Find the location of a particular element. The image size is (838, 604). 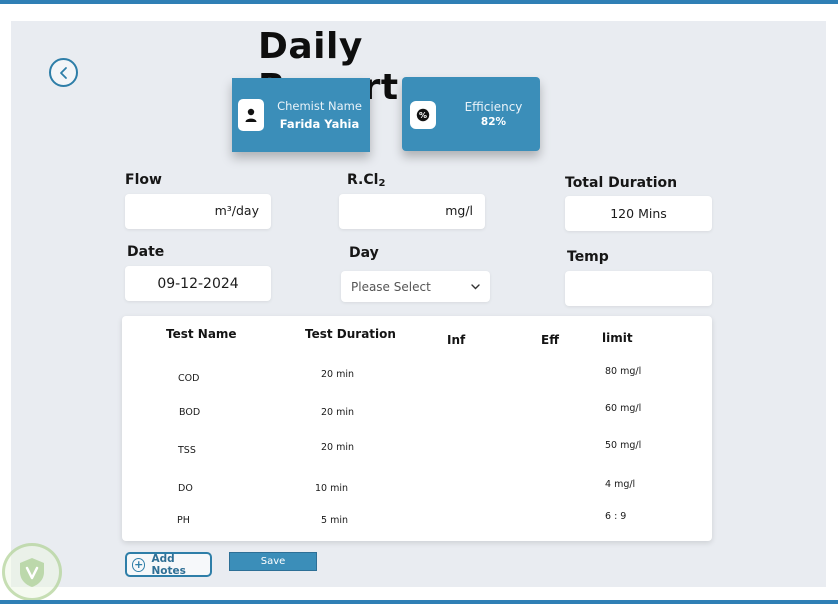

percent-icon: % is located at coordinates (423, 115).